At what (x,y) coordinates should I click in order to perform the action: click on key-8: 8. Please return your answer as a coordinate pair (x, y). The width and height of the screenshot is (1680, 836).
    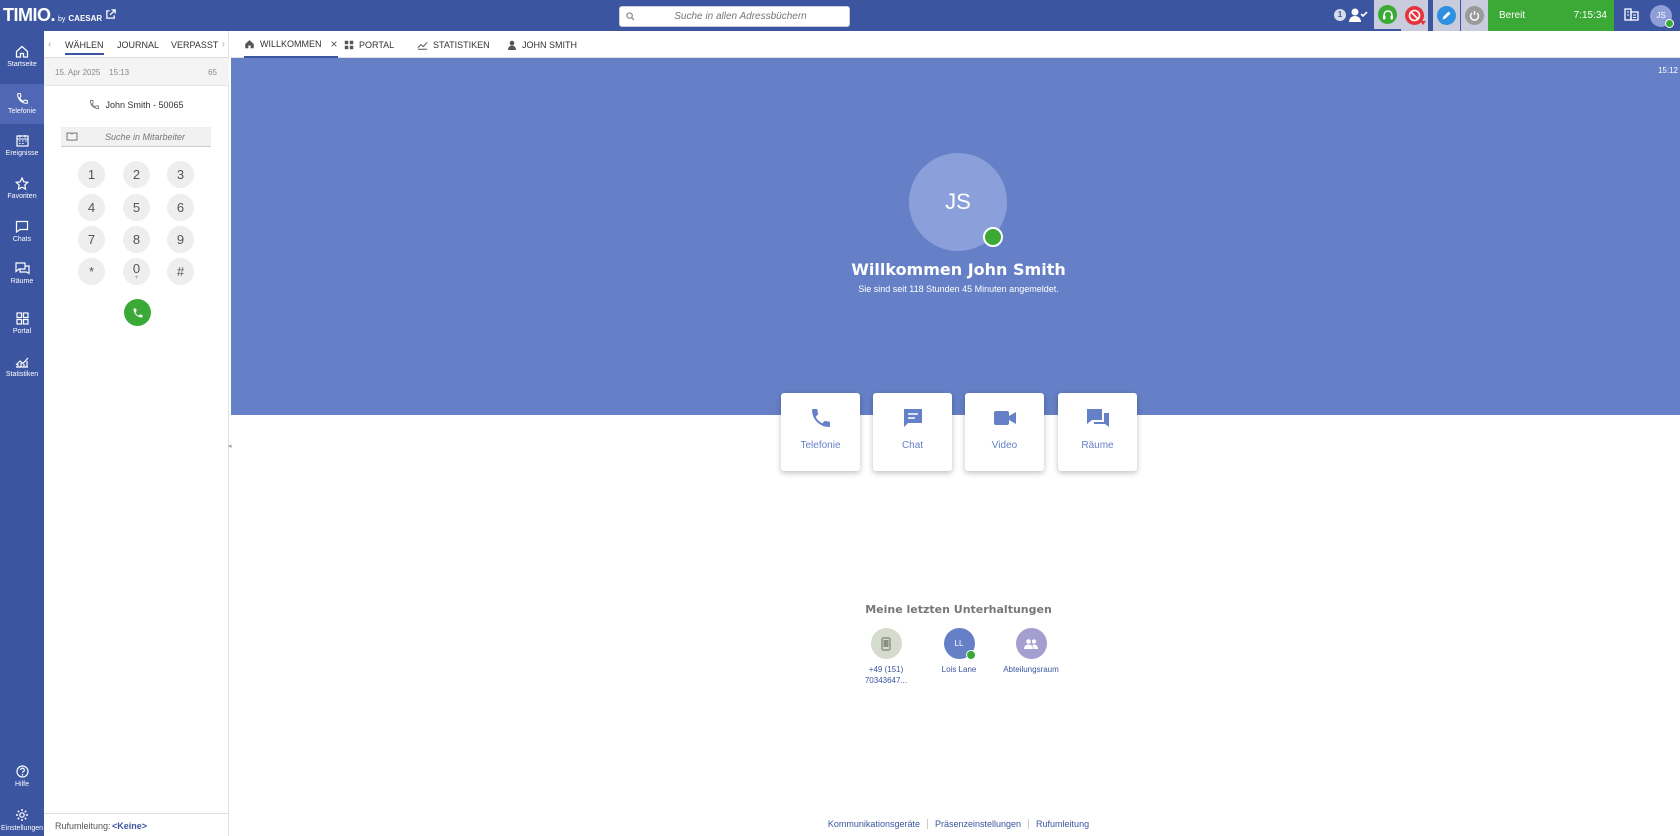
    Looking at the image, I should click on (136, 239).